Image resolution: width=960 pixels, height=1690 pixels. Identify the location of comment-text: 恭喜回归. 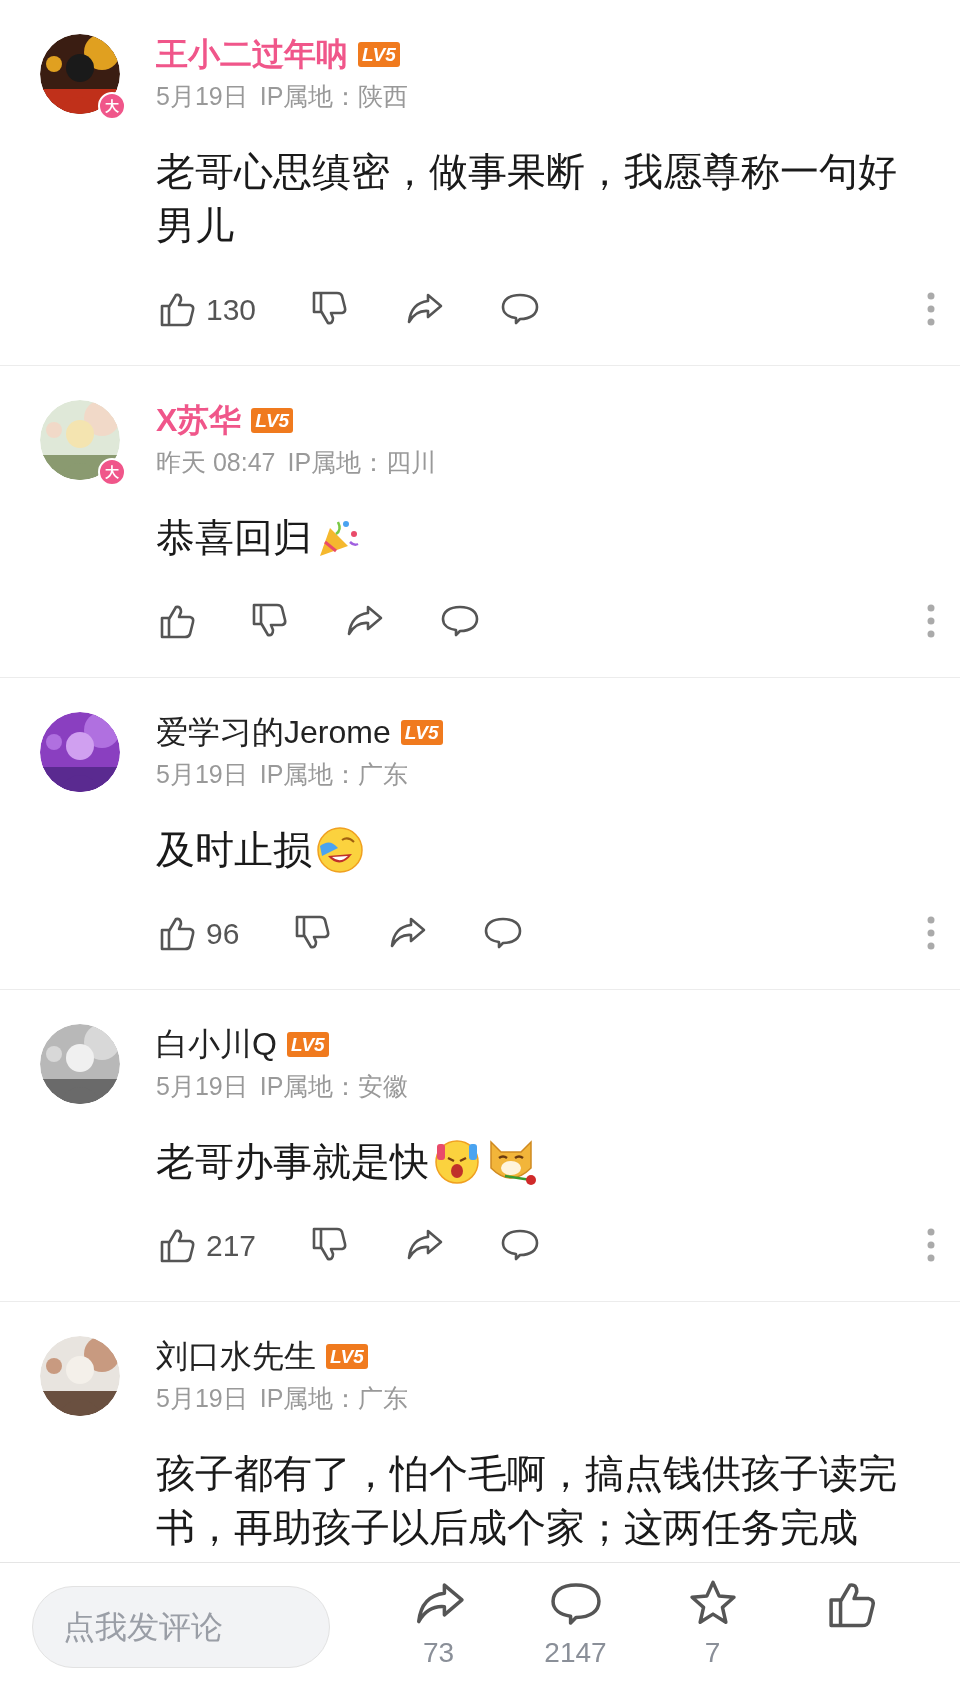
(234, 538).